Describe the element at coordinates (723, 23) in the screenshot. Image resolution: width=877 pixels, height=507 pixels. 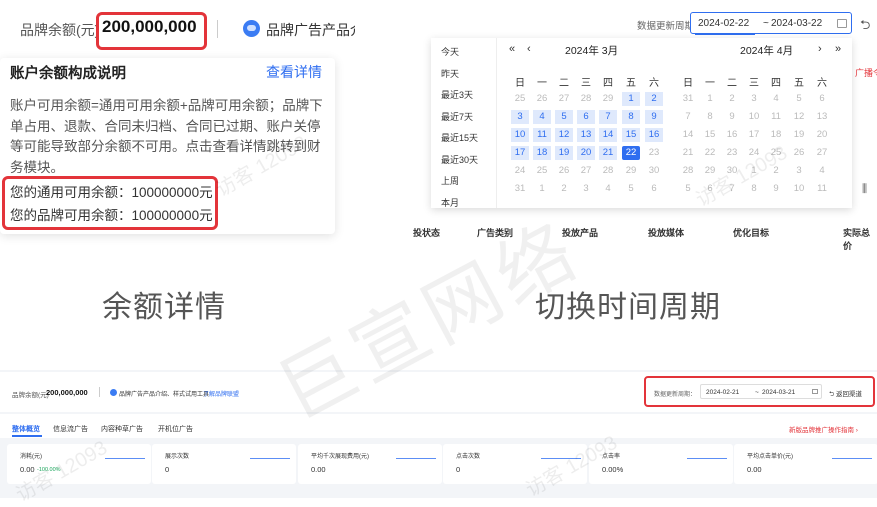
I see `date-start: 2024-02-22` at that location.